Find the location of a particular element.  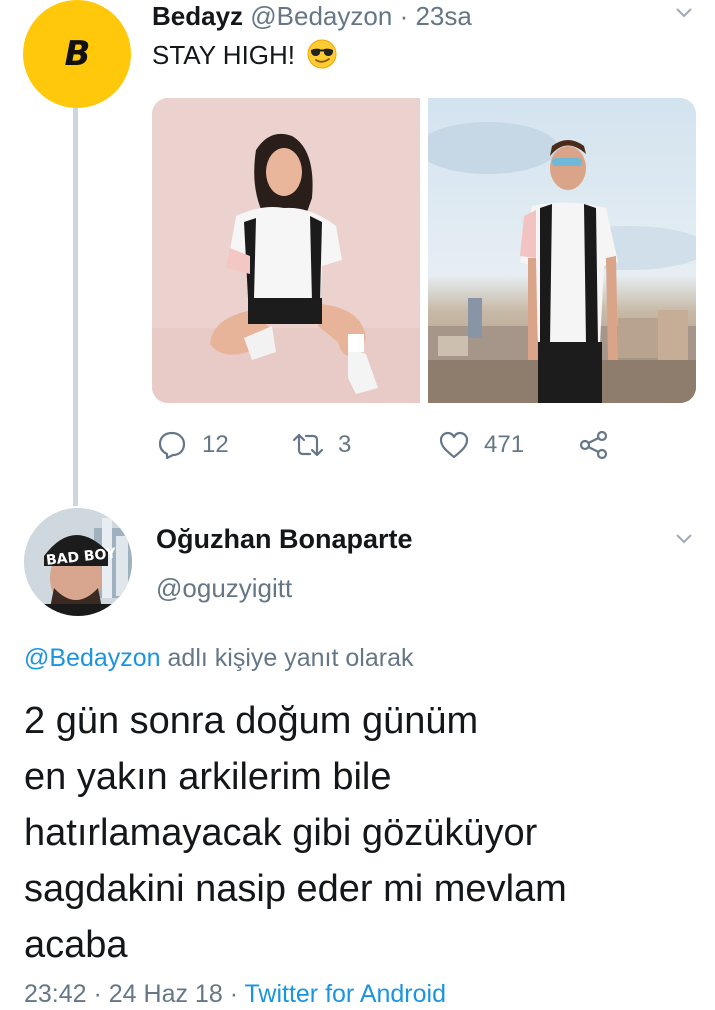

replying-to-suffix: adlı kişiye yanıt olarak is located at coordinates (290, 658).